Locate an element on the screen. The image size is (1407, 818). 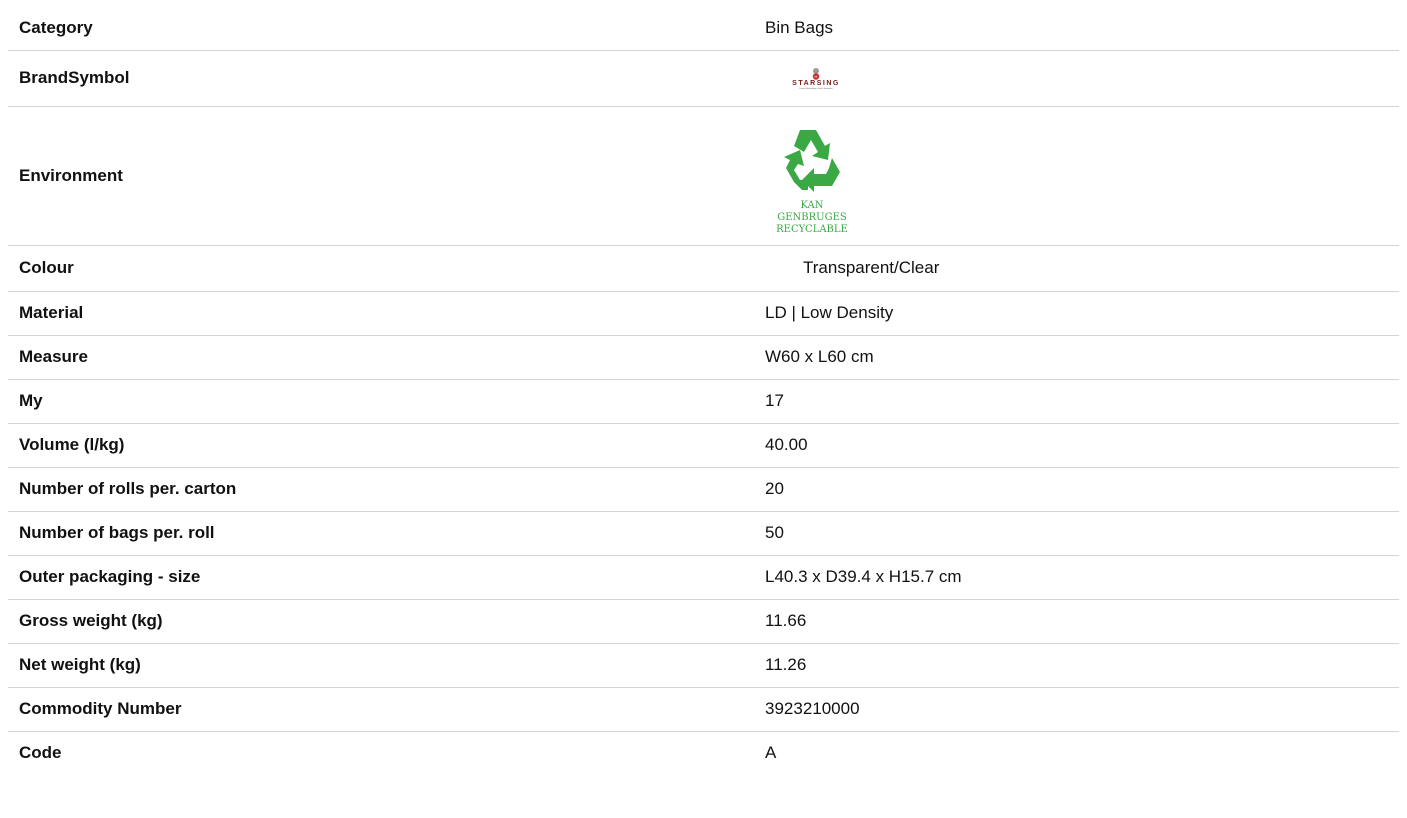
spec-label: Material is located at coordinates (51, 312).